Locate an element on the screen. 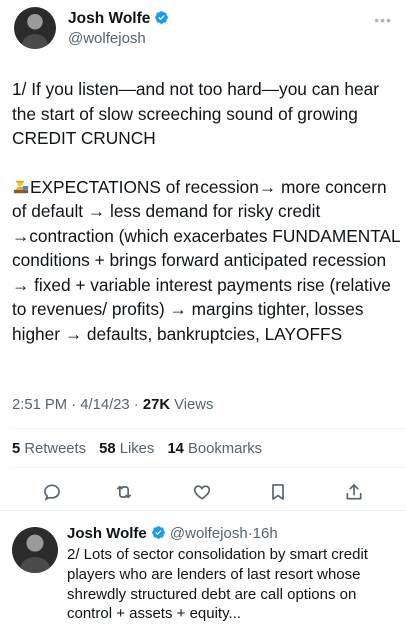 The image size is (406, 640). retweets-count: 5 is located at coordinates (16, 449).